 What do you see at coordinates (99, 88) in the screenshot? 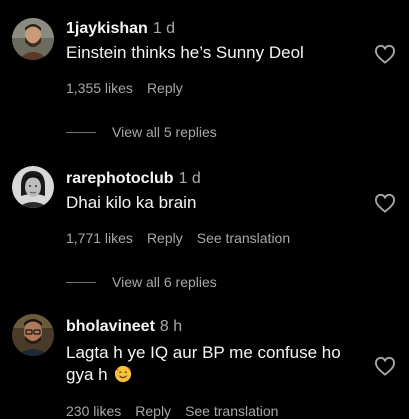
I see `likes-count: 1,355 likes` at bounding box center [99, 88].